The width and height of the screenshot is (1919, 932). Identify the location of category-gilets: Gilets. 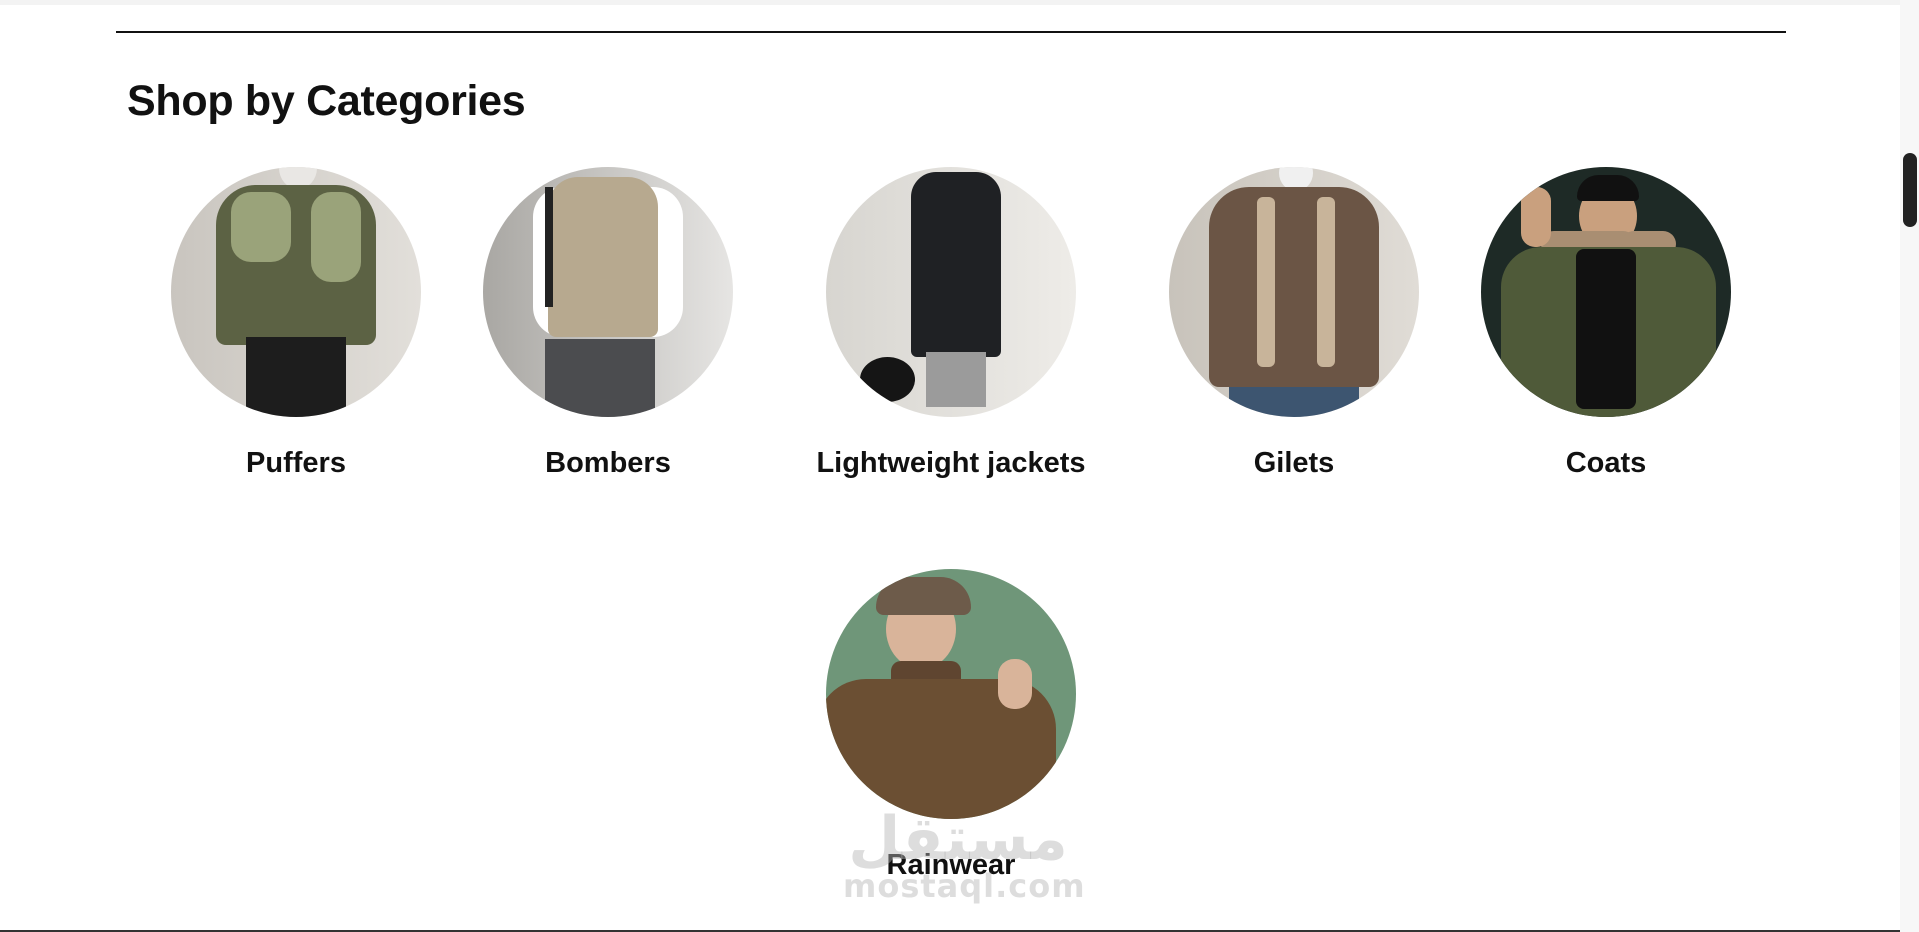
(1294, 323).